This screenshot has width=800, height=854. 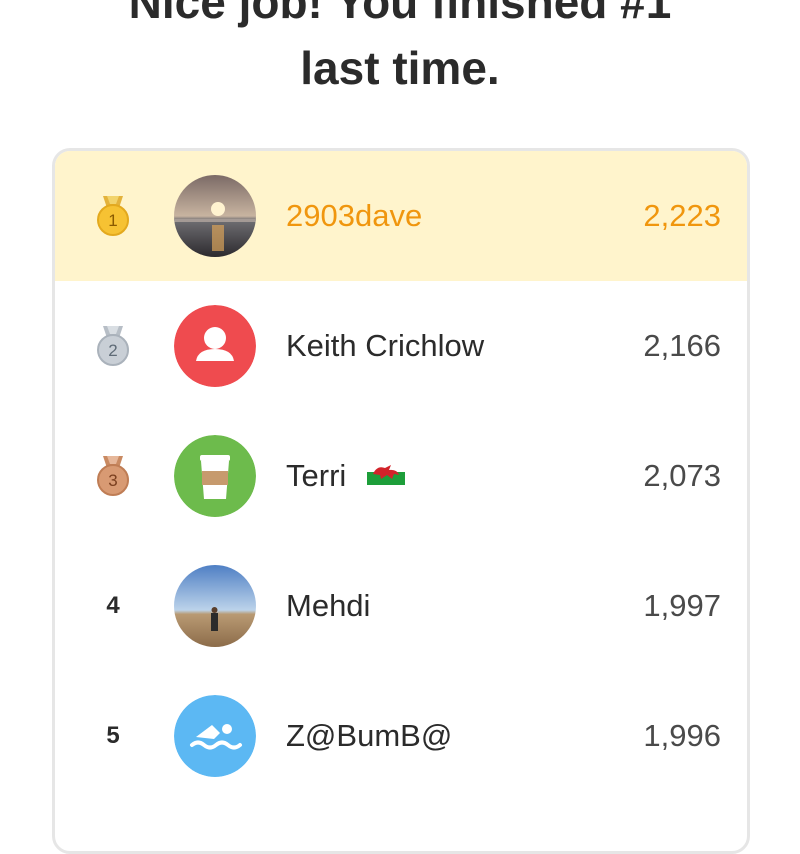 What do you see at coordinates (215, 476) in the screenshot?
I see `avatar-coffee-cup` at bounding box center [215, 476].